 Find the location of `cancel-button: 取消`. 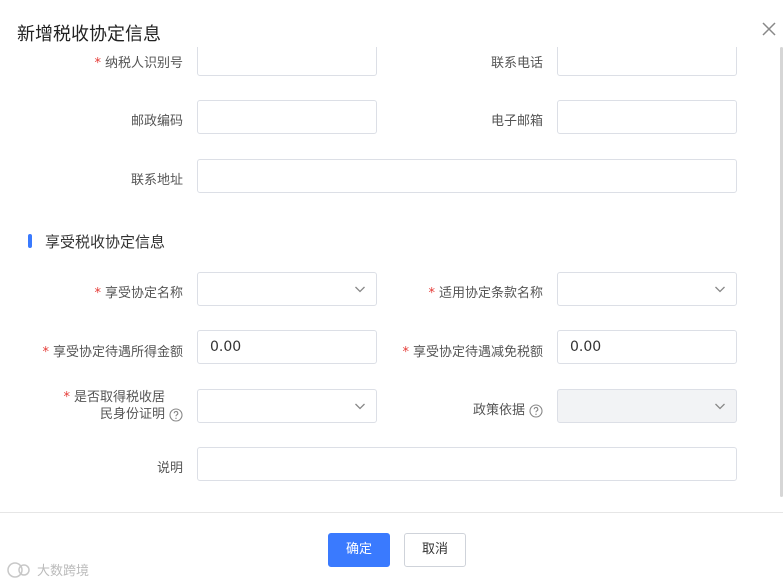

cancel-button: 取消 is located at coordinates (435, 550).